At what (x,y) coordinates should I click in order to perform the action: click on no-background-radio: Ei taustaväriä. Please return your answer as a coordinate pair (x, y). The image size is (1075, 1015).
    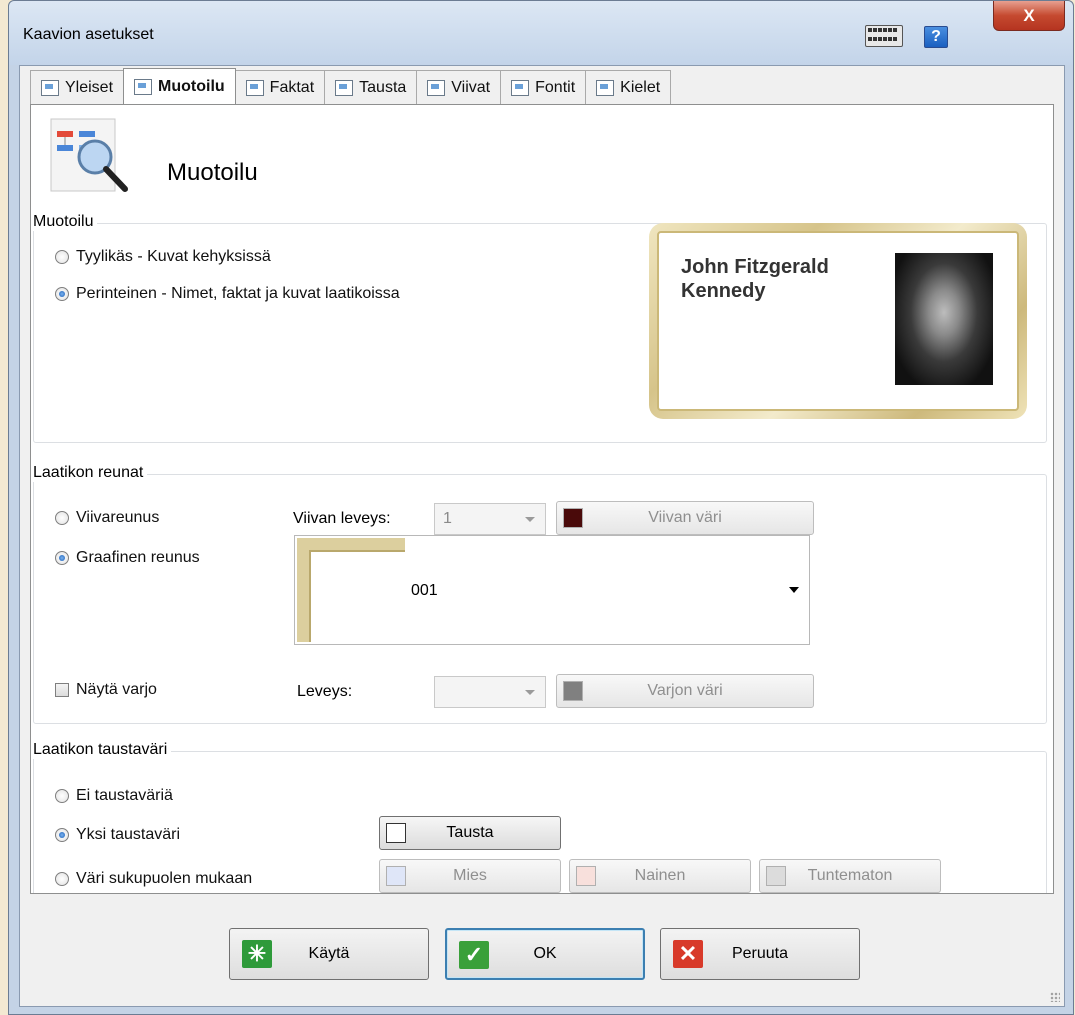
    Looking at the image, I should click on (114, 796).